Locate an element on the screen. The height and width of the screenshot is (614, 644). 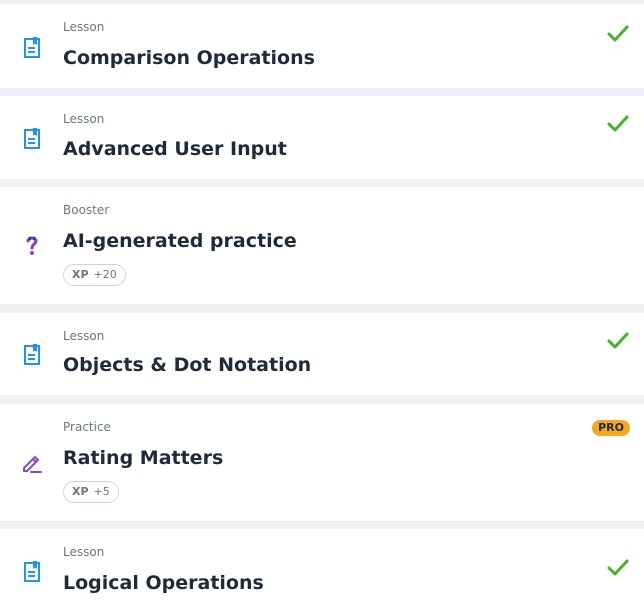
question-mark-icon is located at coordinates (32, 245).